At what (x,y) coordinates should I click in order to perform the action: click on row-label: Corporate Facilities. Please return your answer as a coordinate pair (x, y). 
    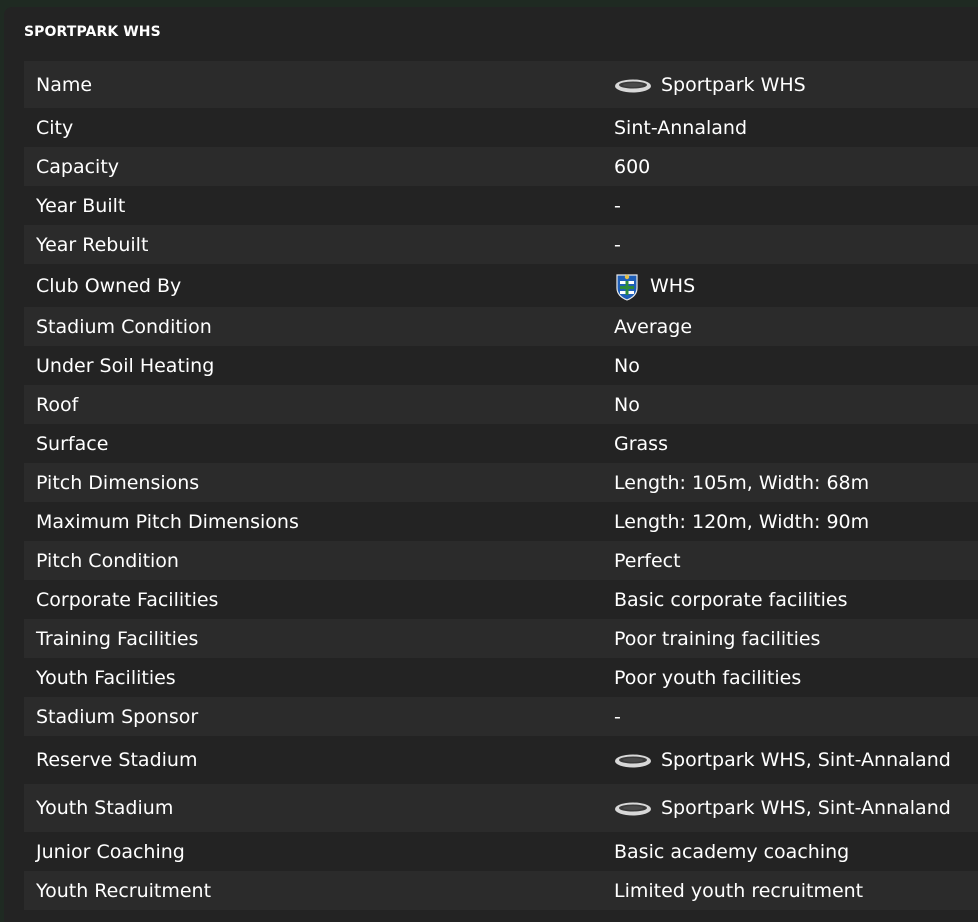
    Looking at the image, I should click on (127, 599).